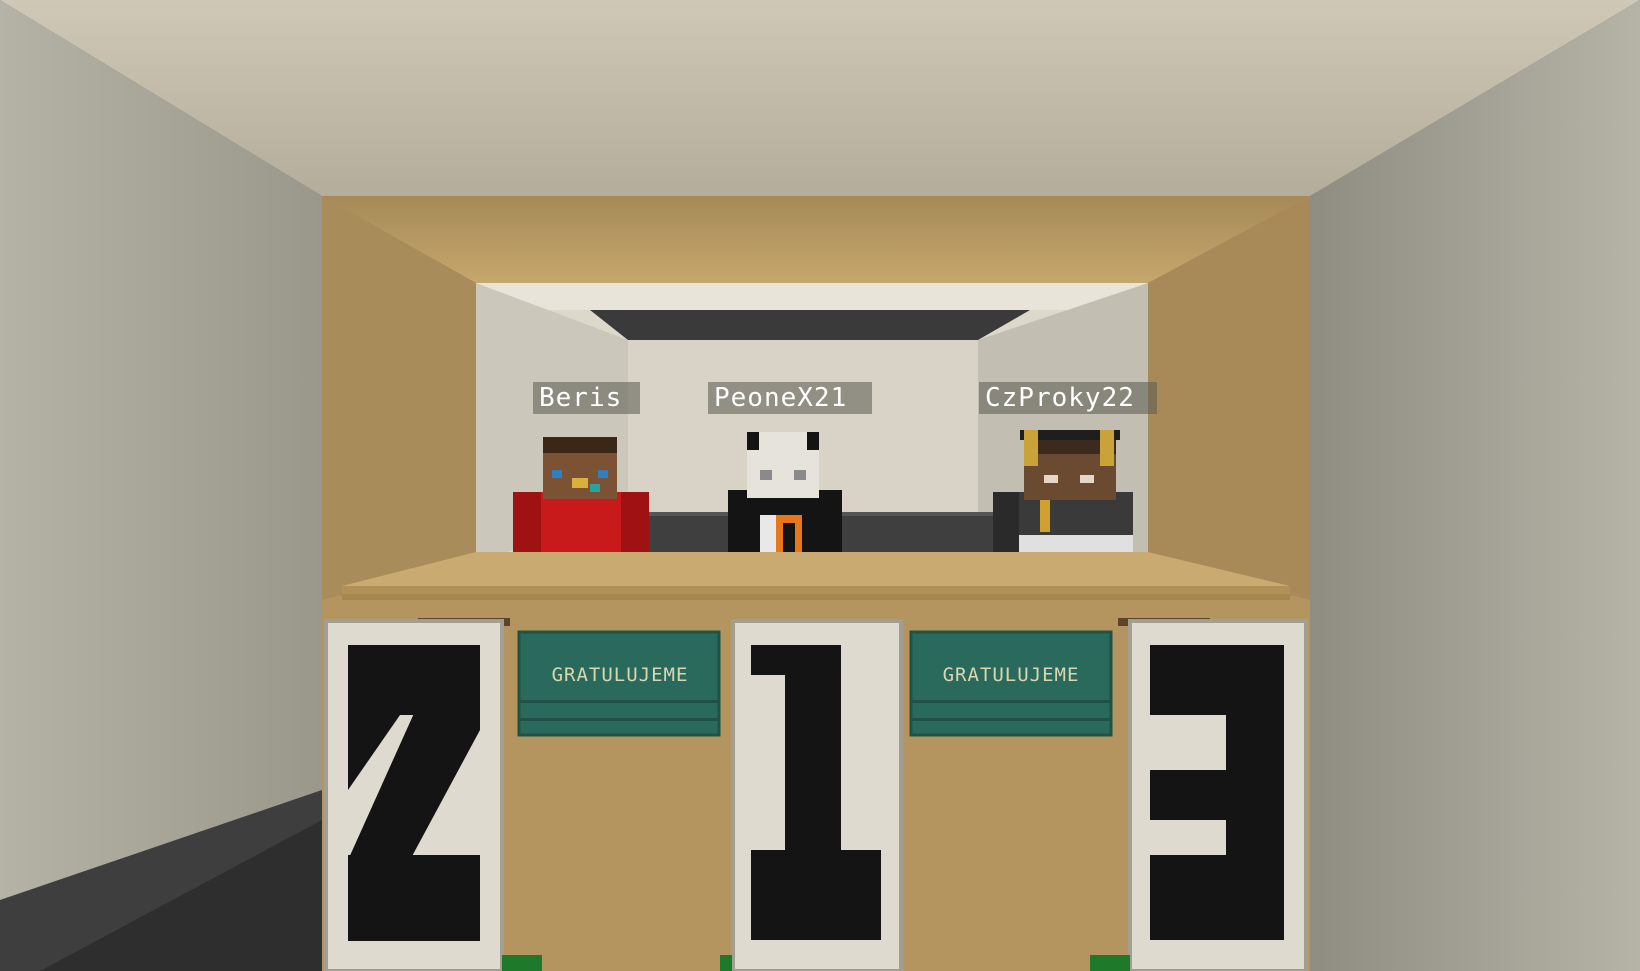 The width and height of the screenshot is (1640, 971). Describe the element at coordinates (1011, 675) in the screenshot. I see `sign-right-text: GRATULUJEME` at that location.